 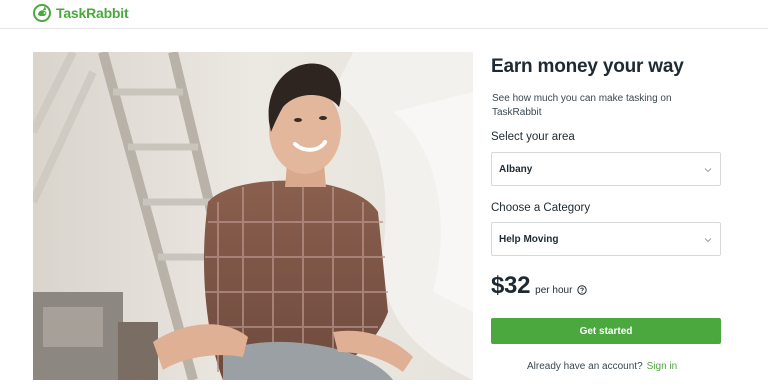 I want to click on rabbit-logo-icon, so click(x=42, y=13).